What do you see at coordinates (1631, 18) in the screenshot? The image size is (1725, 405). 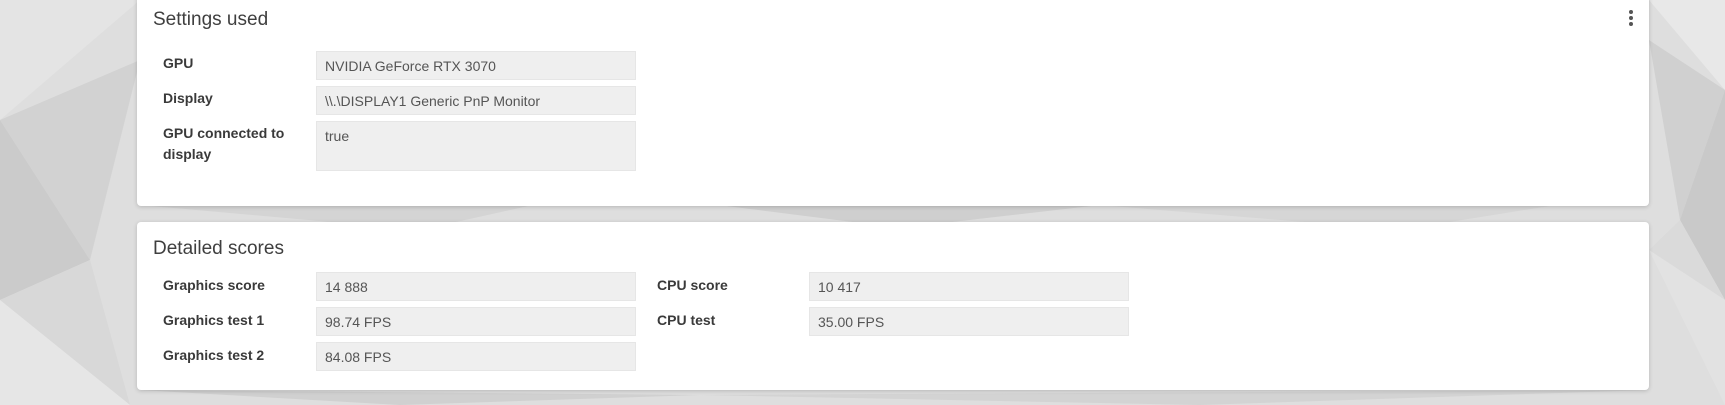 I see `kebab-menu-icon` at bounding box center [1631, 18].